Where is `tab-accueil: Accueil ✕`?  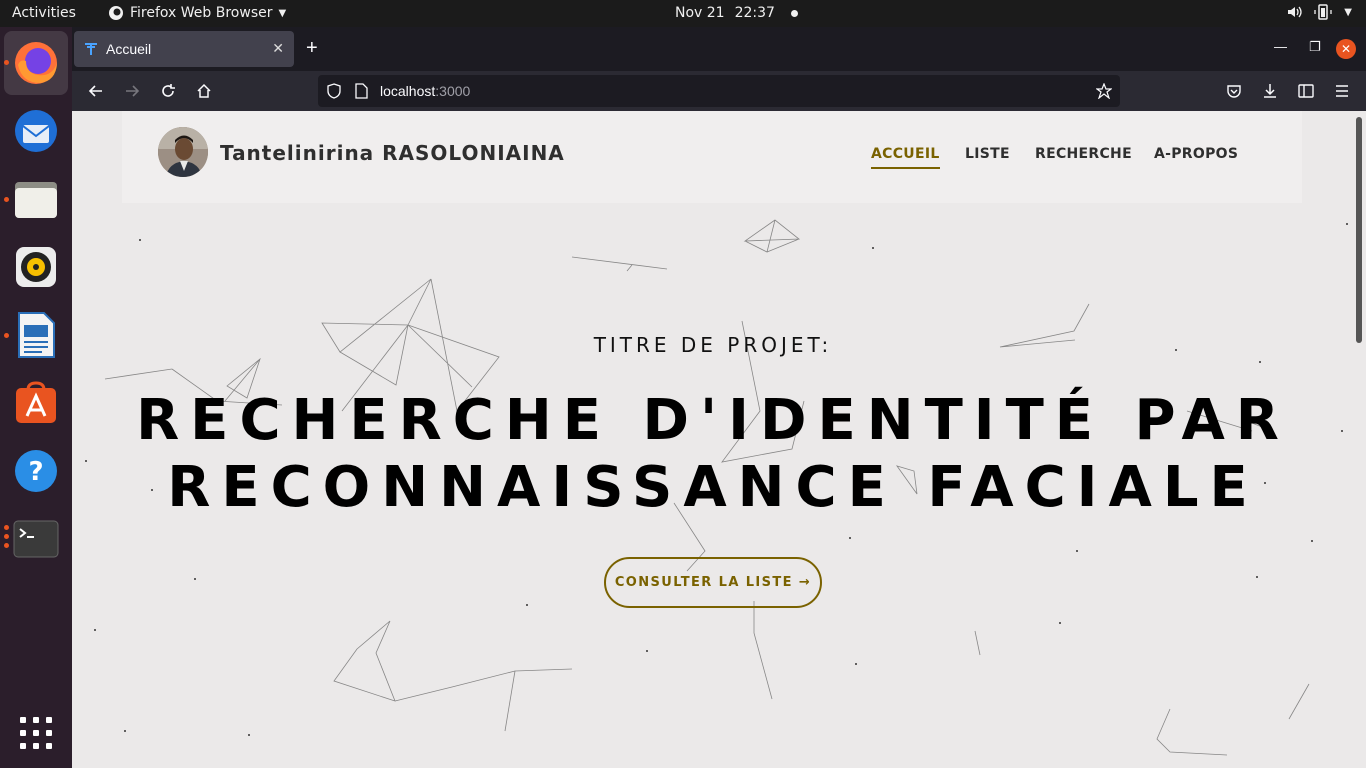
tab-accueil: Accueil ✕ is located at coordinates (184, 49).